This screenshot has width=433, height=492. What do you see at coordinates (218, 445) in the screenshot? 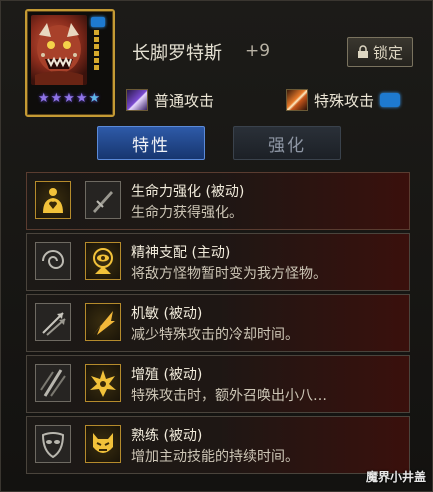
I see `skill-row: 熟练 (被动) 增加主动技能的持续时间。` at bounding box center [218, 445].